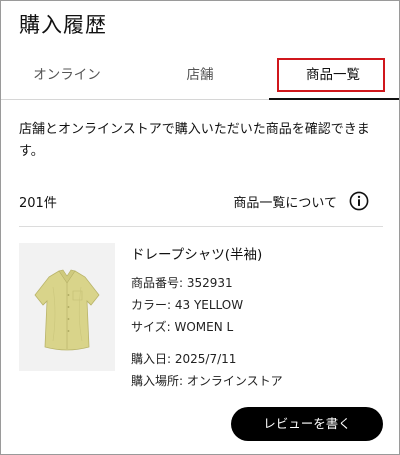  I want to click on about-product-list-link: 商品一覧について, so click(301, 201).